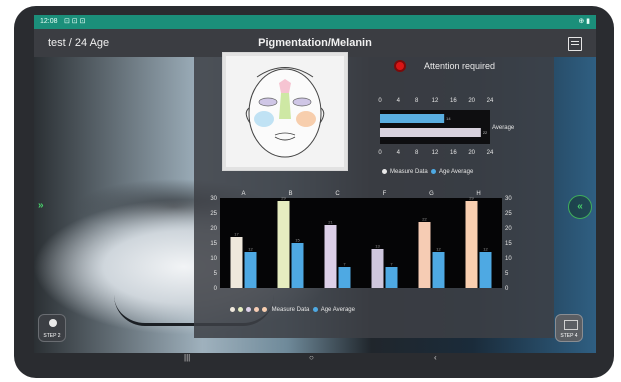 The height and width of the screenshot is (382, 621). I want to click on y-tick-right-5: 25, so click(508, 214).